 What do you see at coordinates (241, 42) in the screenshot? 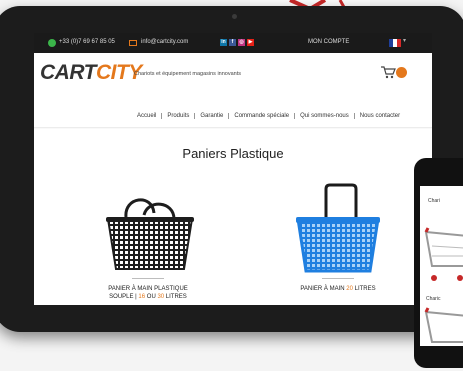
I see `instagram-icon: ◎` at bounding box center [241, 42].